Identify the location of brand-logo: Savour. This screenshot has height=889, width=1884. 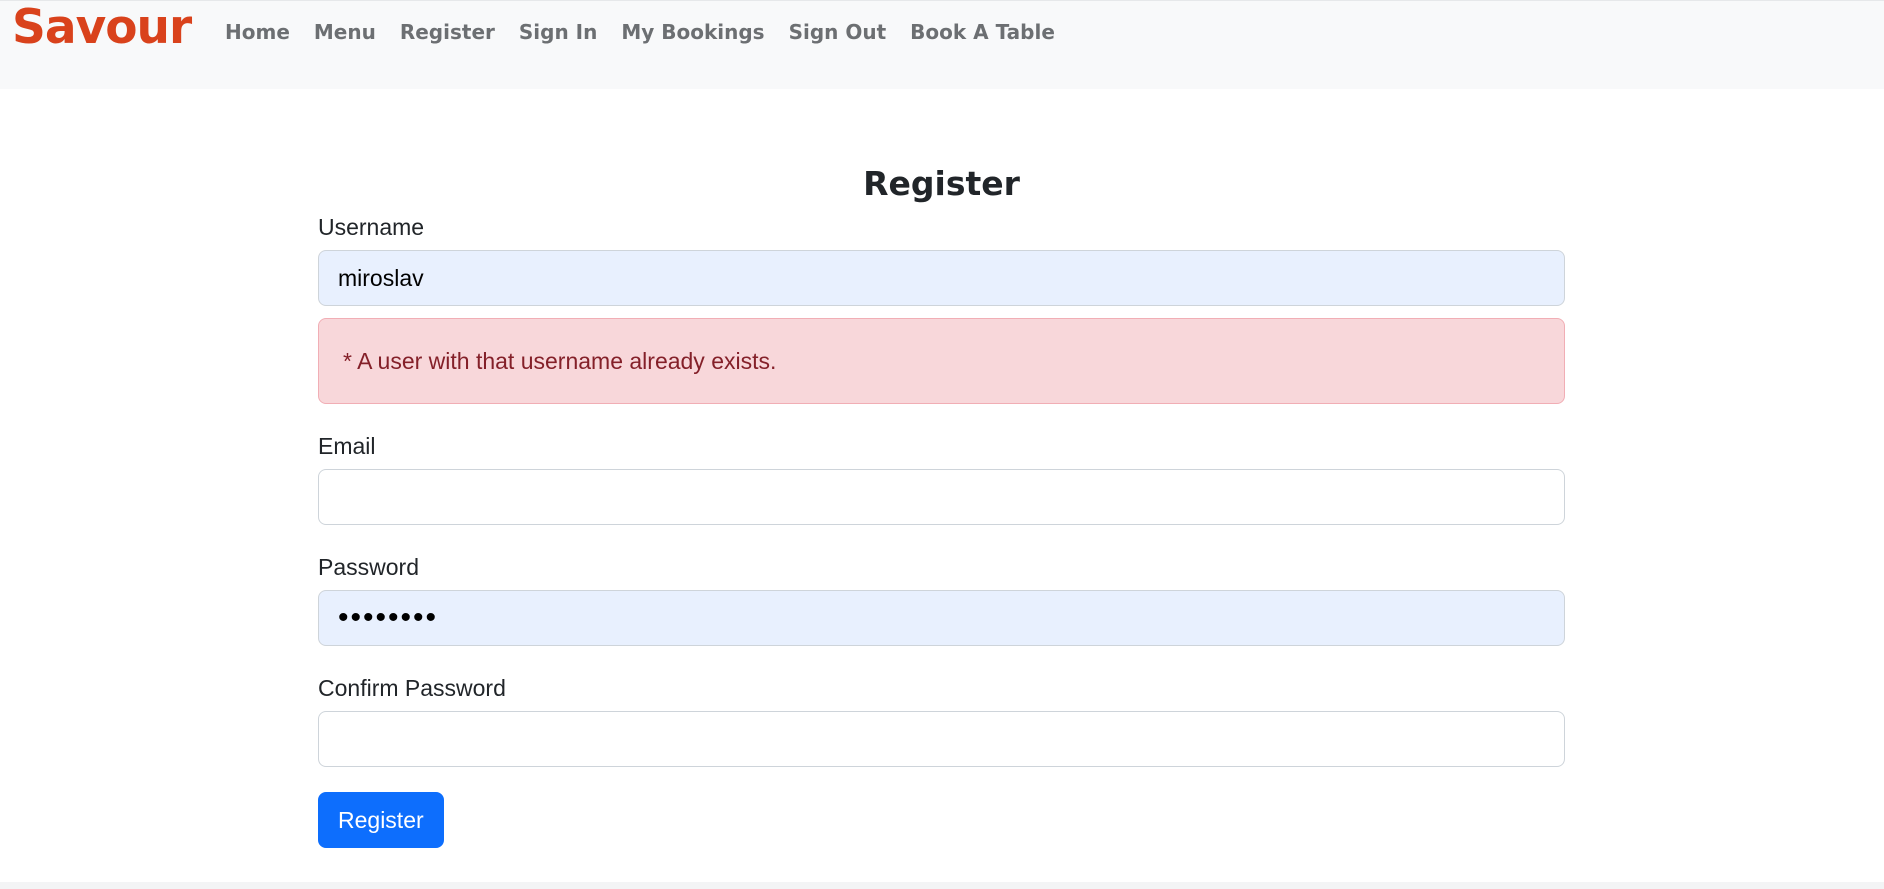
(102, 28).